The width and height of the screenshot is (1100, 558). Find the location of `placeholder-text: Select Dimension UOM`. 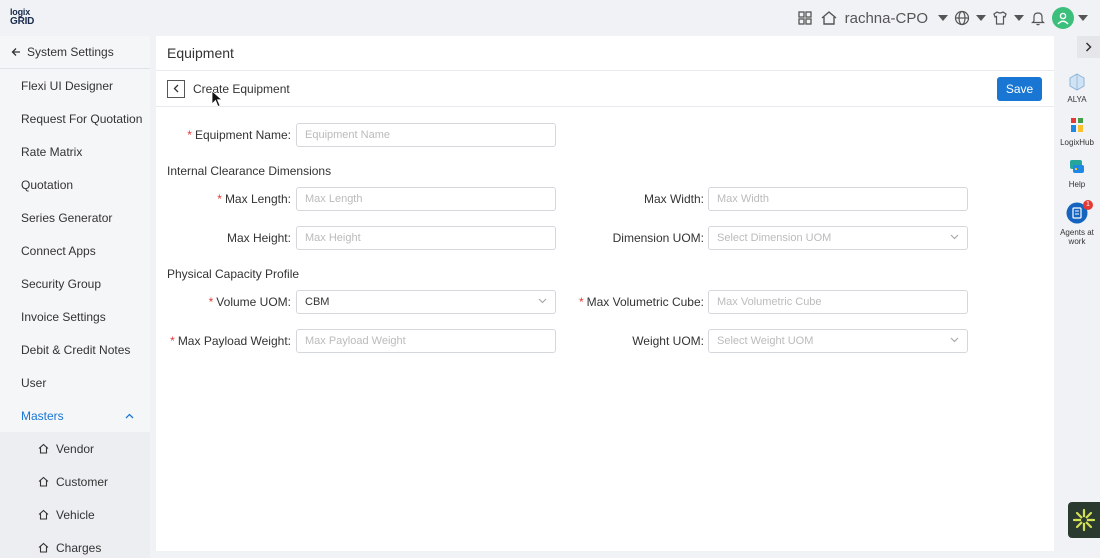

placeholder-text: Select Dimension UOM is located at coordinates (774, 238).